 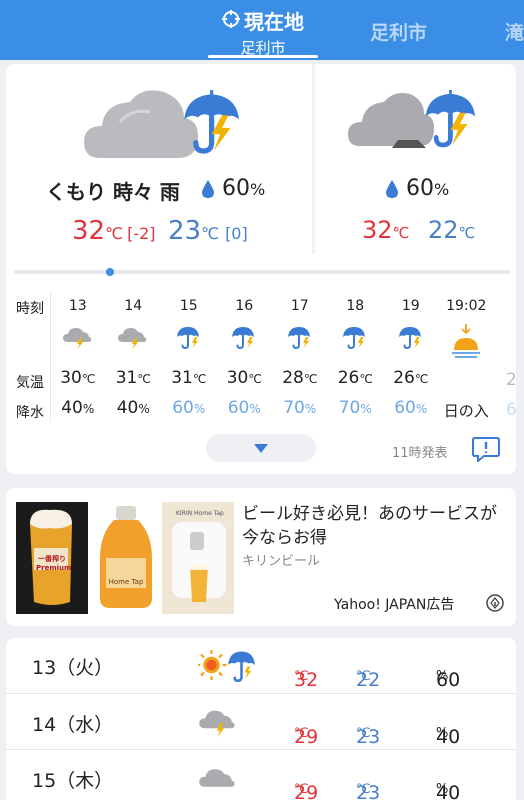 What do you see at coordinates (73, 668) in the screenshot?
I see `daily-day: 13（火）` at bounding box center [73, 668].